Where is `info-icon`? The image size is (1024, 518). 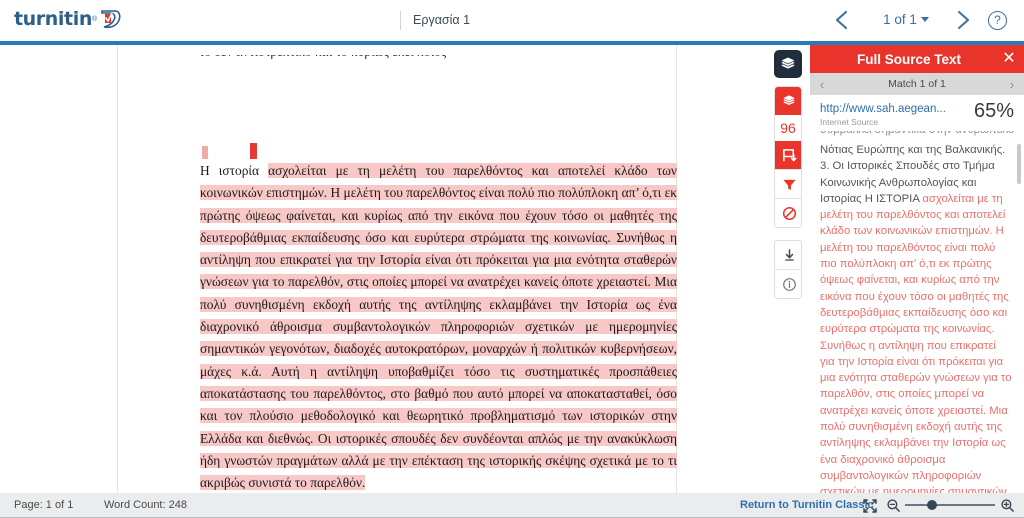
info-icon is located at coordinates (789, 284).